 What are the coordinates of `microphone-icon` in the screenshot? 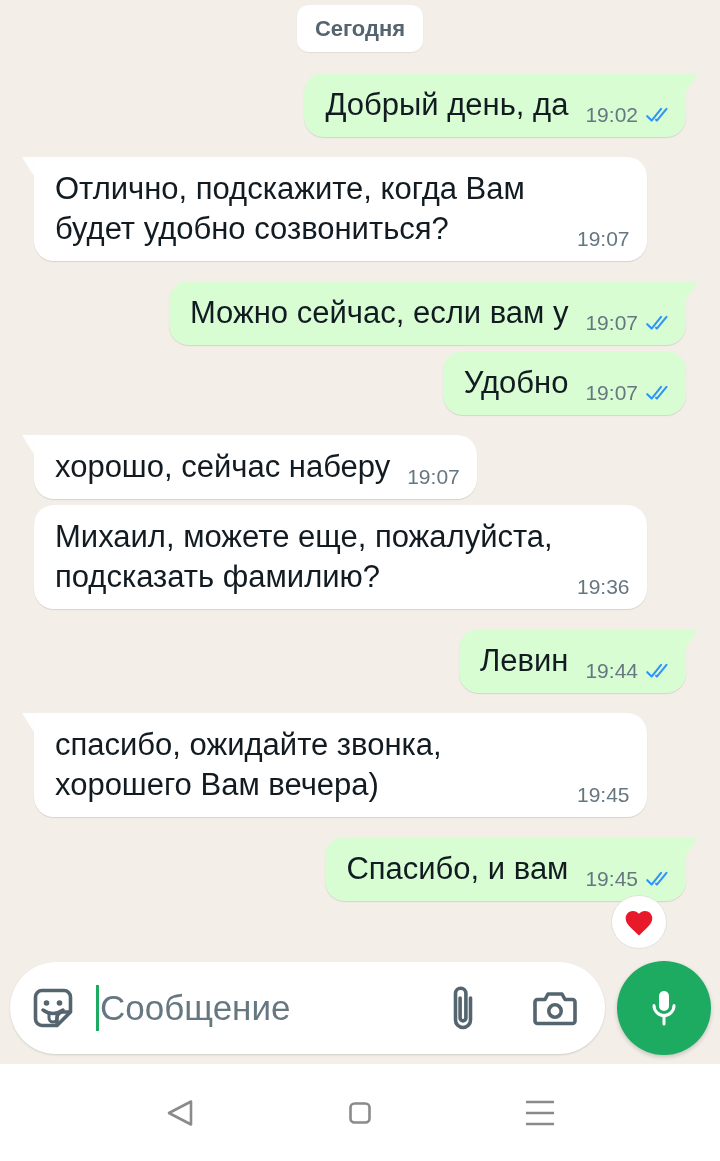 It's located at (664, 1008).